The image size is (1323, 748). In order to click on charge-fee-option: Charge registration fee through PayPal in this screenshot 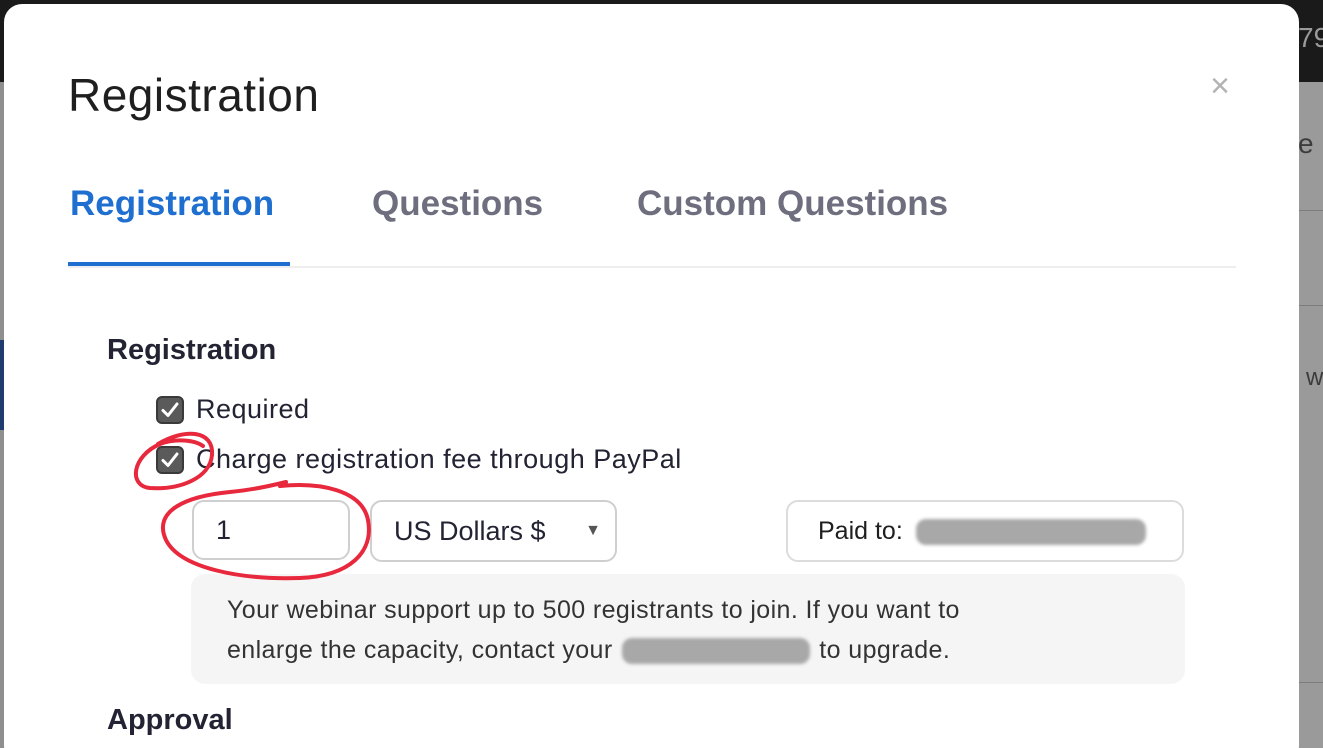, I will do `click(419, 459)`.